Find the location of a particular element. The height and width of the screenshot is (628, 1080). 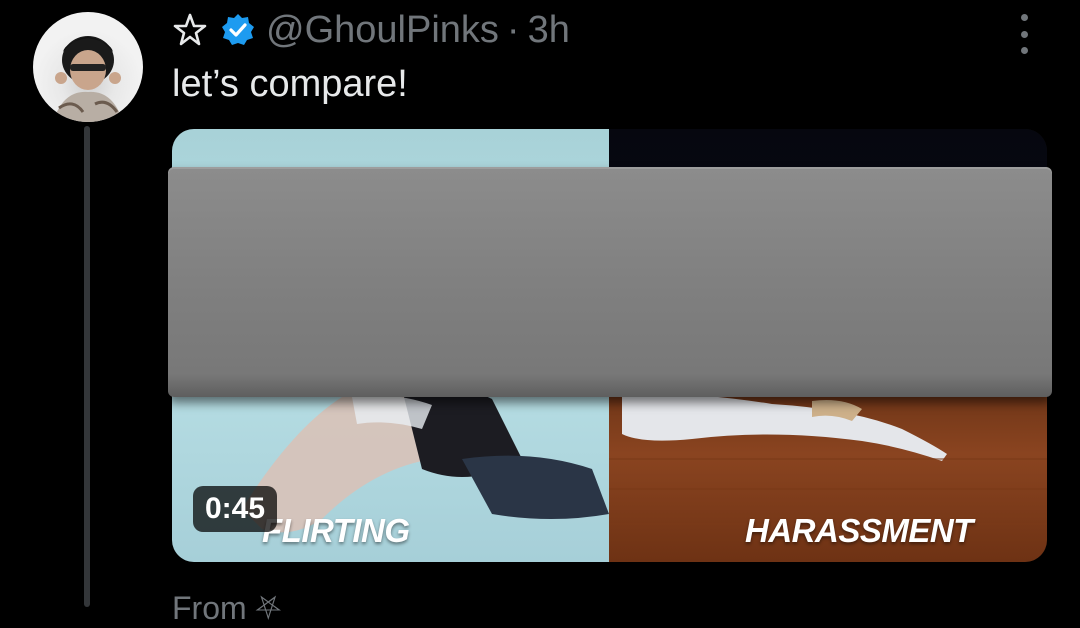

verified-badge-icon is located at coordinates (238, 30).